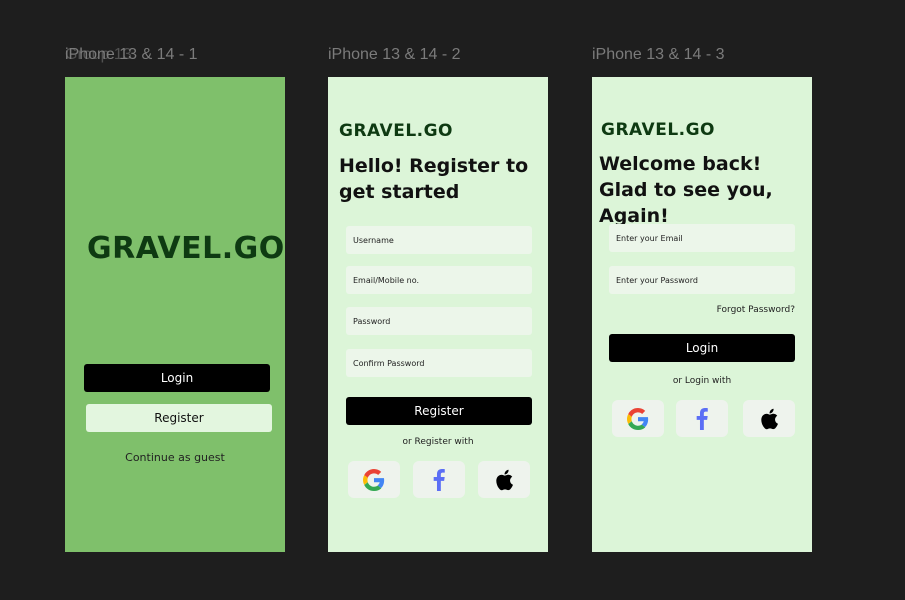 The height and width of the screenshot is (600, 905). What do you see at coordinates (439, 321) in the screenshot?
I see `password-field: Password` at bounding box center [439, 321].